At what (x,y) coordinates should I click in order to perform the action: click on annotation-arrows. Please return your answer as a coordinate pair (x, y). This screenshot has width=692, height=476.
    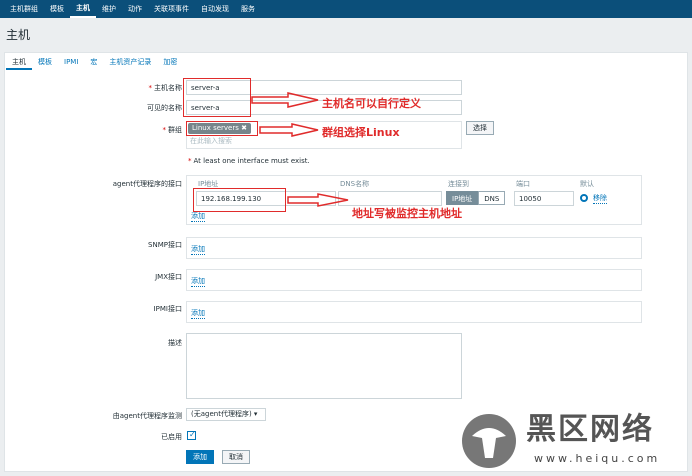
    Looking at the image, I should click on (300, 149).